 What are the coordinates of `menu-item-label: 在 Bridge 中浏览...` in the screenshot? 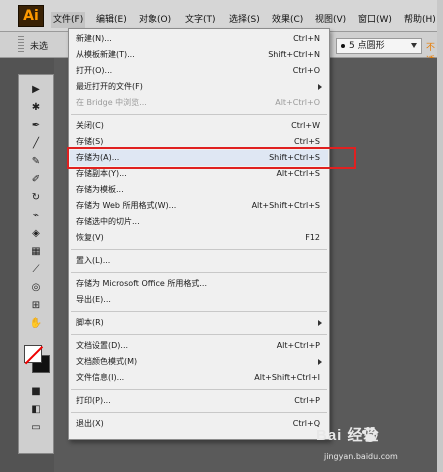 It's located at (111, 102).